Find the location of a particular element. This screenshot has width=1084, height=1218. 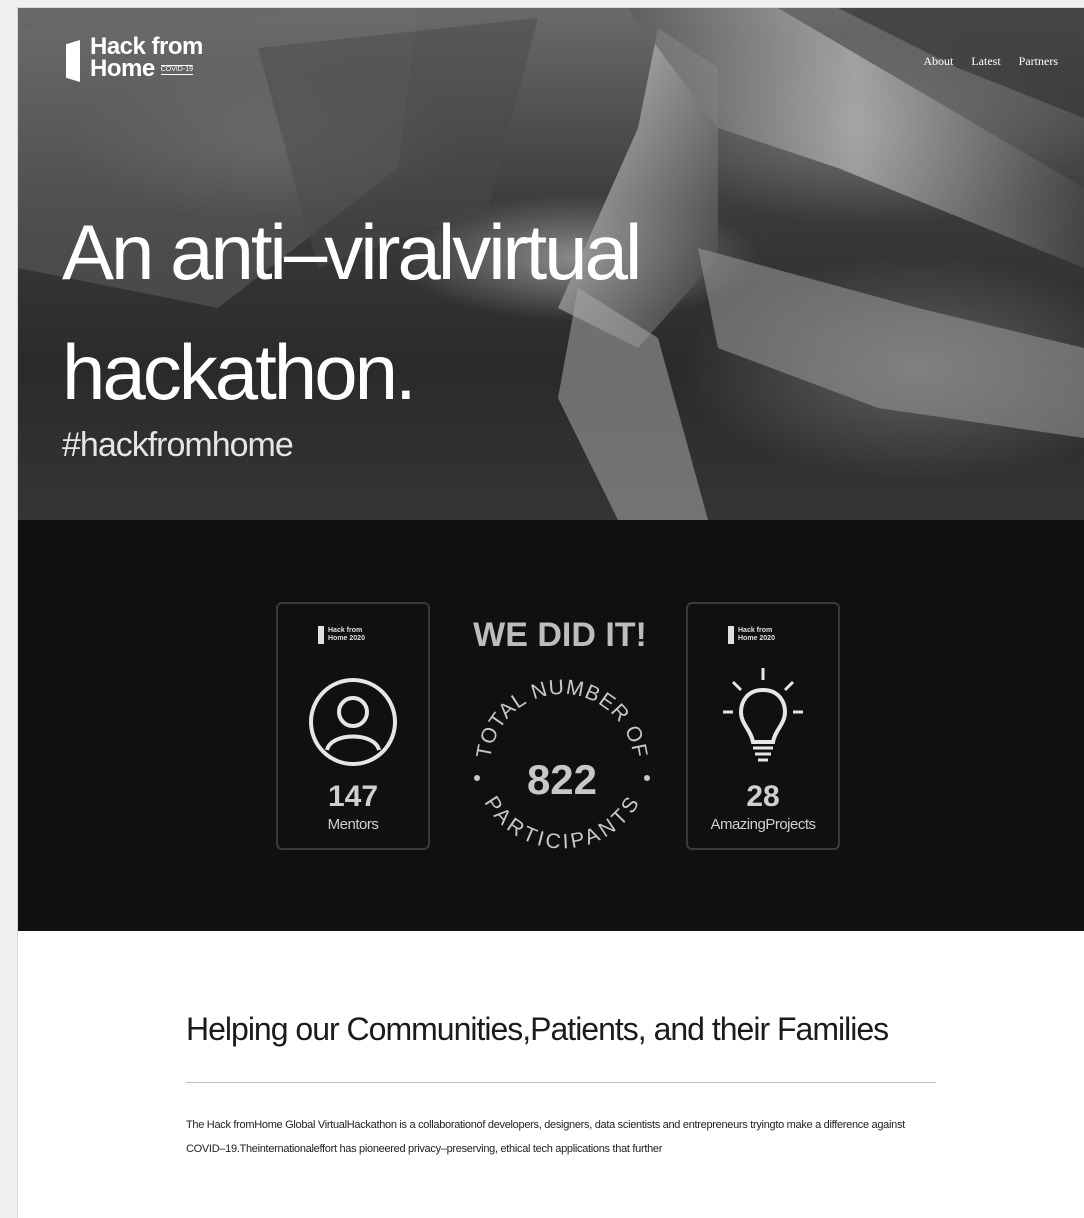

nav-item-about: About is located at coordinates (938, 61).